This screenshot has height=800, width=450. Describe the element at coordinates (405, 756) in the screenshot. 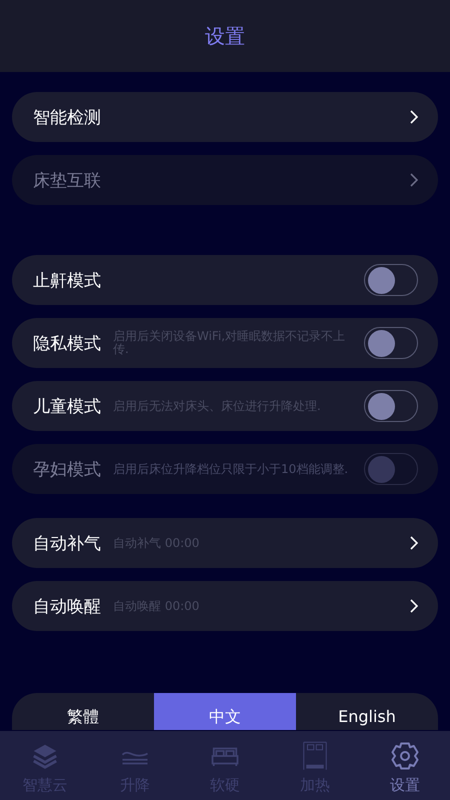

I see `settings-icon` at that location.